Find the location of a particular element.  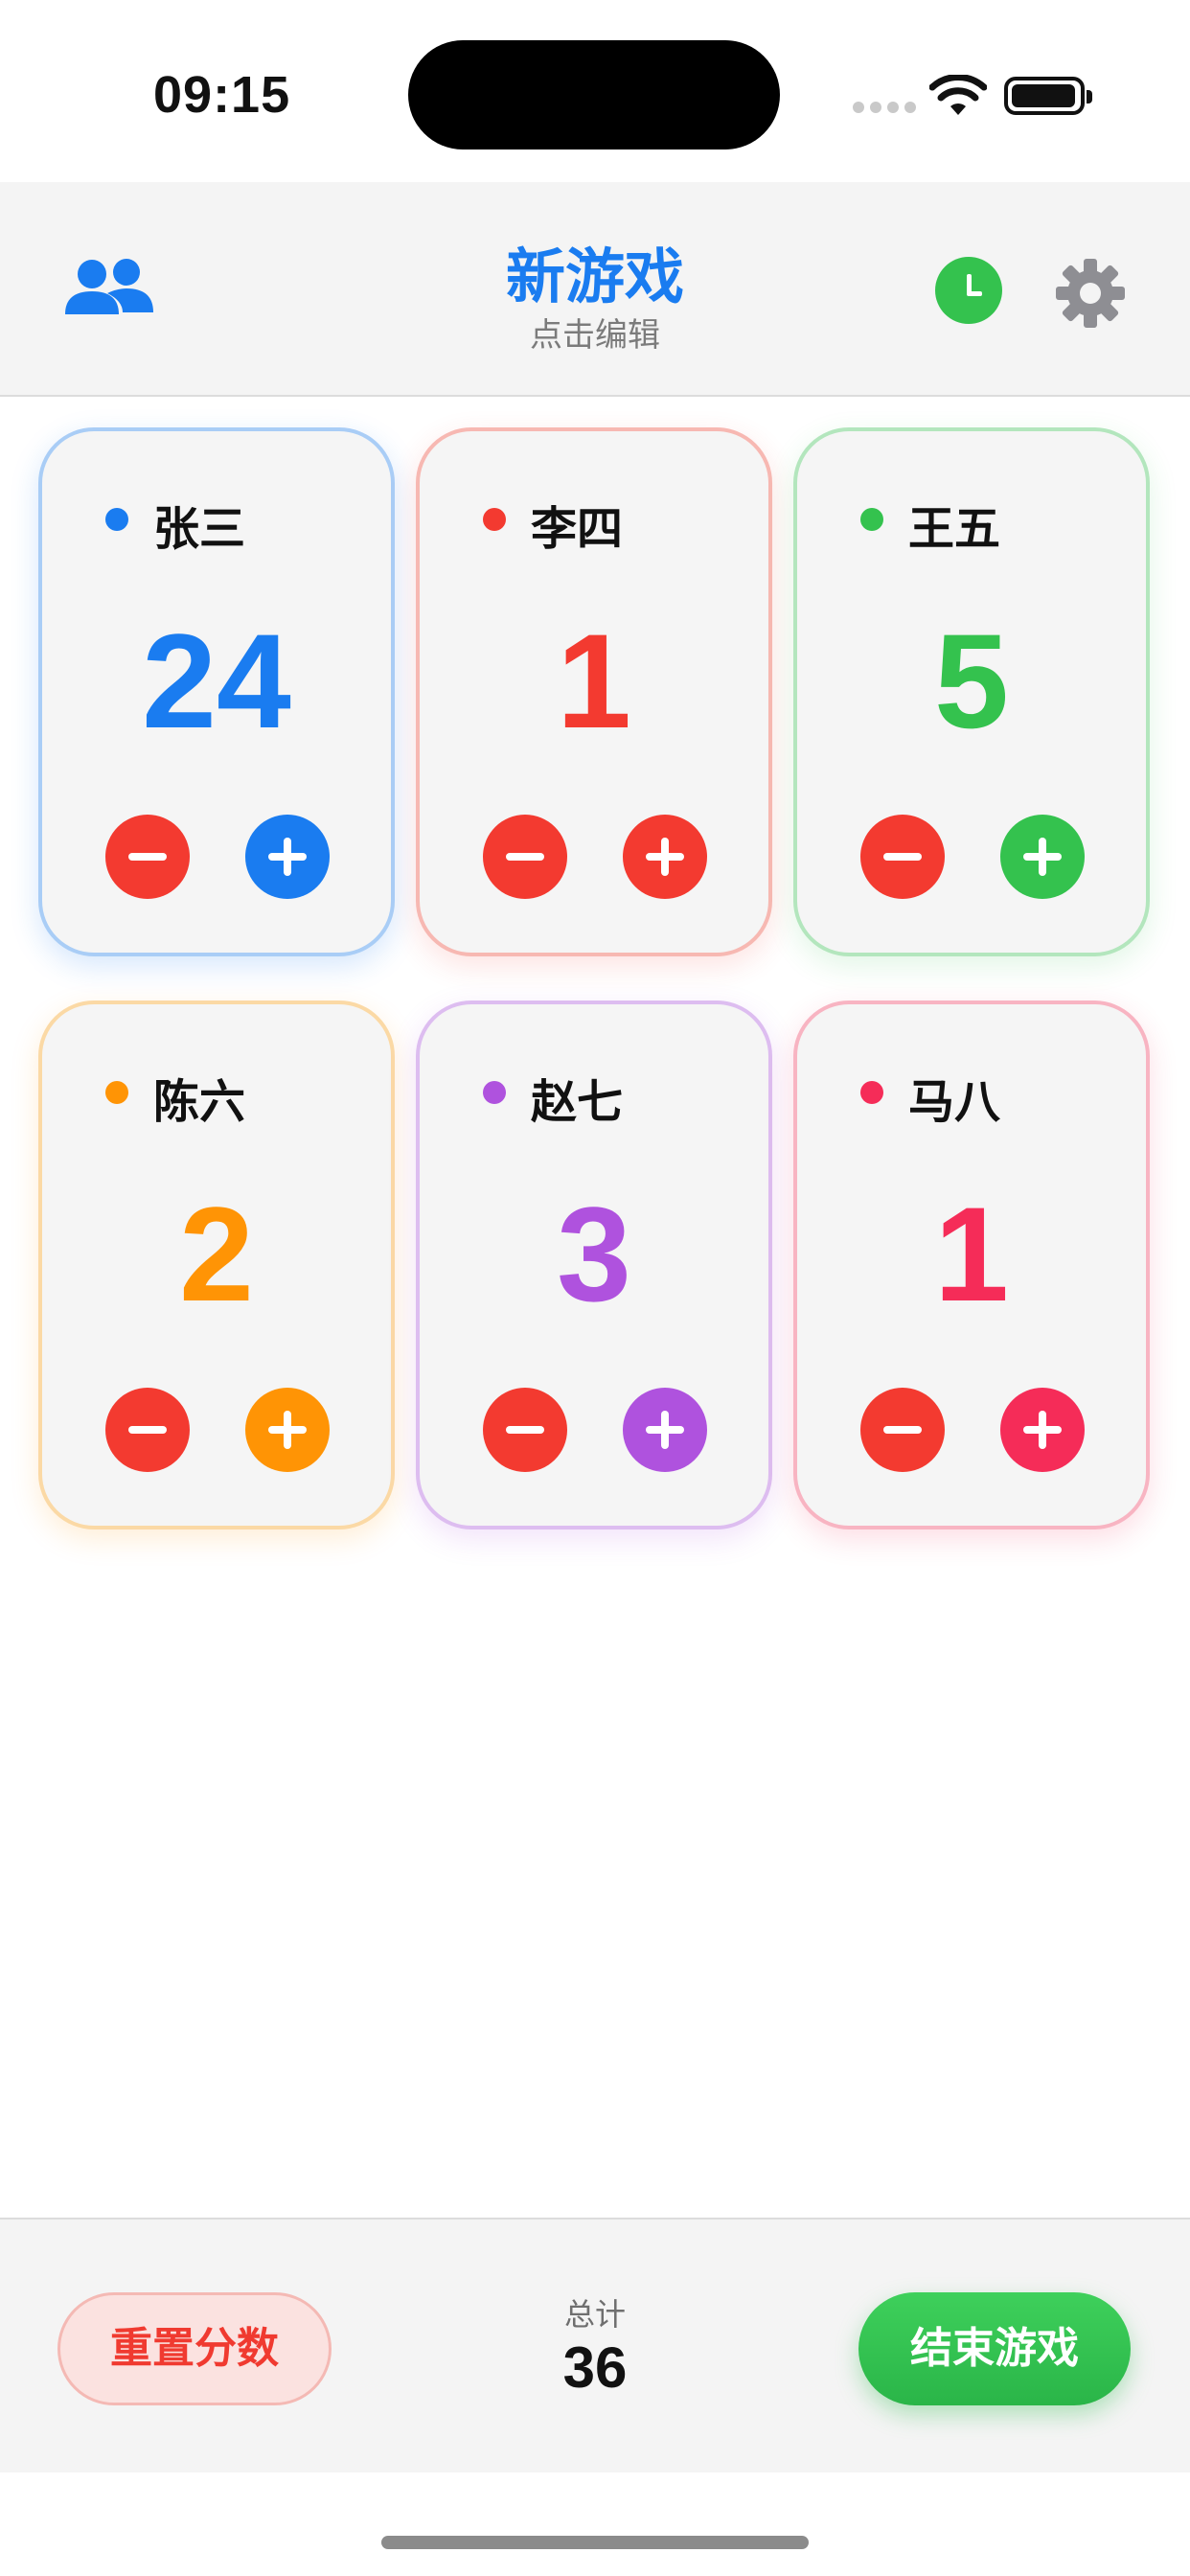

player-name: 张三 is located at coordinates (199, 525).